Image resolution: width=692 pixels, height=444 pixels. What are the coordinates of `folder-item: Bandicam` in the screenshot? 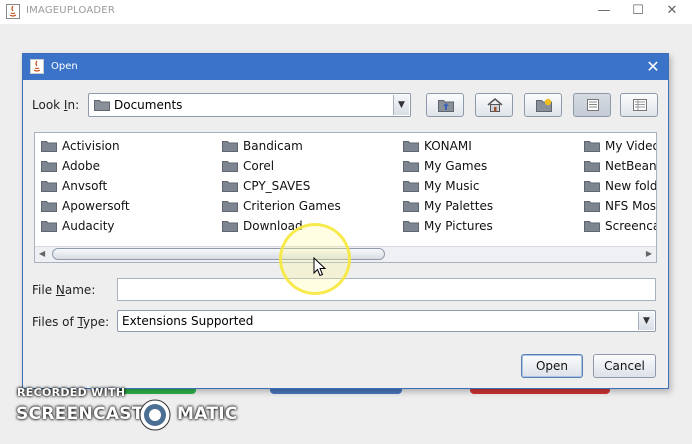 It's located at (262, 146).